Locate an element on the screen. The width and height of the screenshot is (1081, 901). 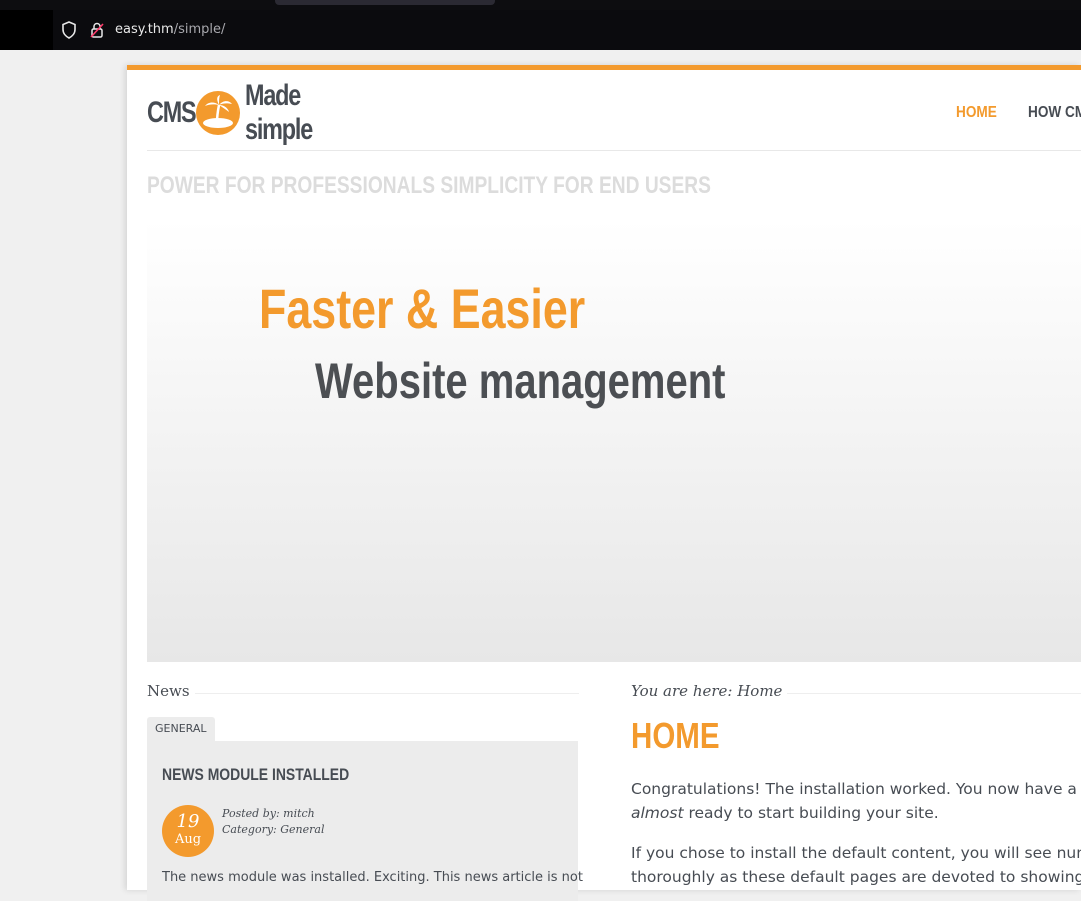
news-category: Category: General is located at coordinates (273, 829).